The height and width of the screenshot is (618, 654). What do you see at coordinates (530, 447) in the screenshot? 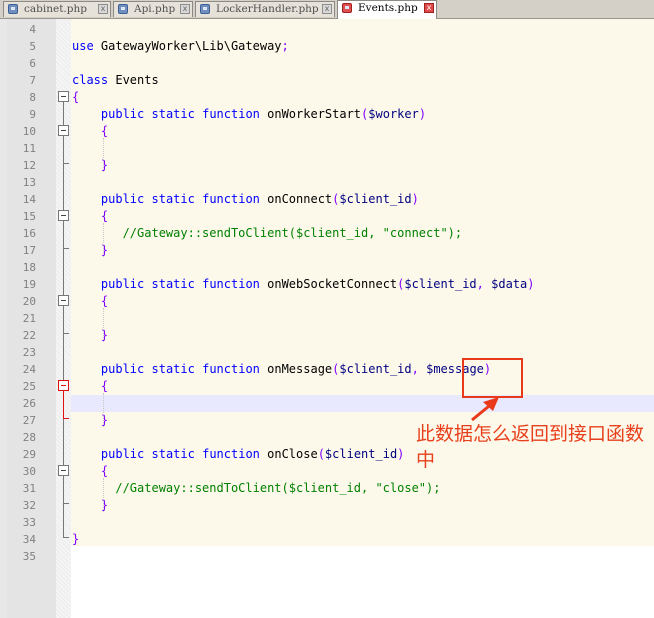
I see `annotation-text: 此数据怎么返回到接口函数中` at bounding box center [530, 447].